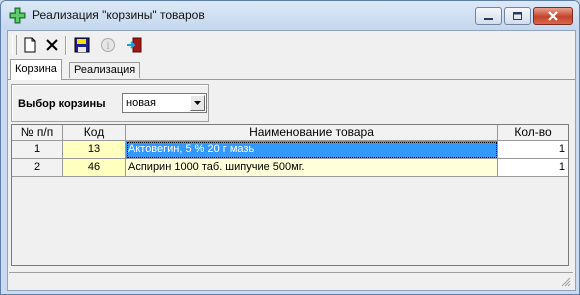 Image resolution: width=580 pixels, height=295 pixels. Describe the element at coordinates (37, 133) in the screenshot. I see `column-header-num: № п/п` at that location.